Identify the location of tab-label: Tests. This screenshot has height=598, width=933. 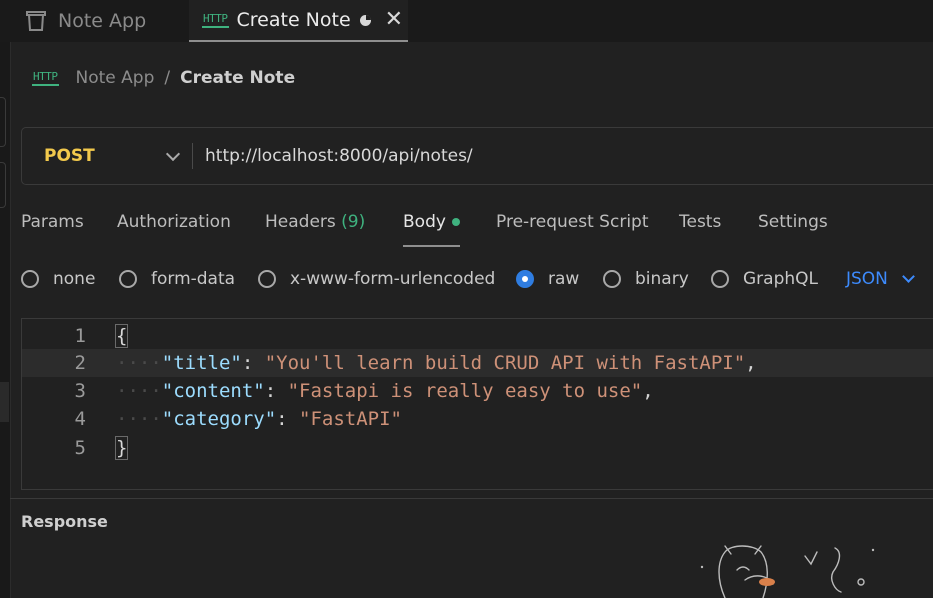
(700, 222).